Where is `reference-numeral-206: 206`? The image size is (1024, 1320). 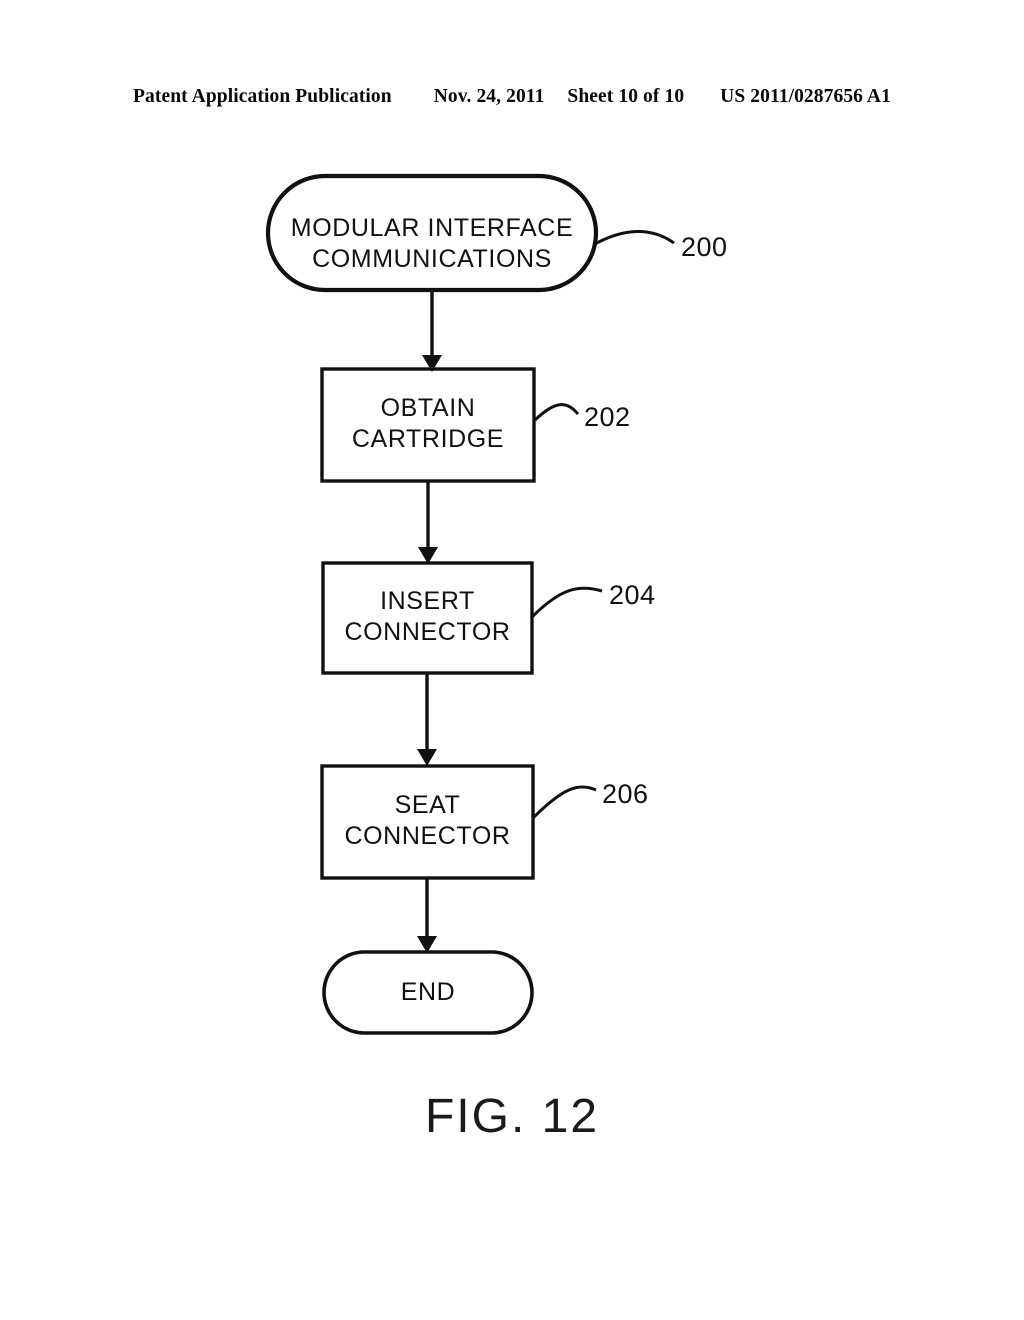
reference-numeral-206: 206 is located at coordinates (625, 794).